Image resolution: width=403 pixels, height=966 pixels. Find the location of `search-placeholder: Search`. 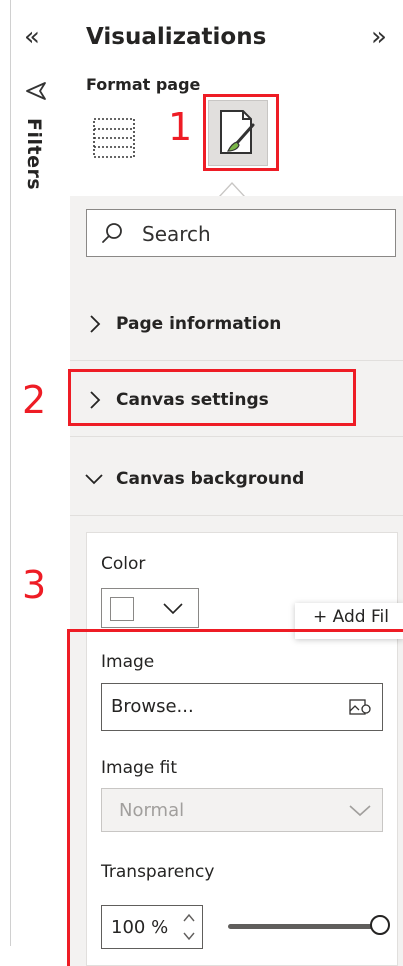

search-placeholder: Search is located at coordinates (176, 234).